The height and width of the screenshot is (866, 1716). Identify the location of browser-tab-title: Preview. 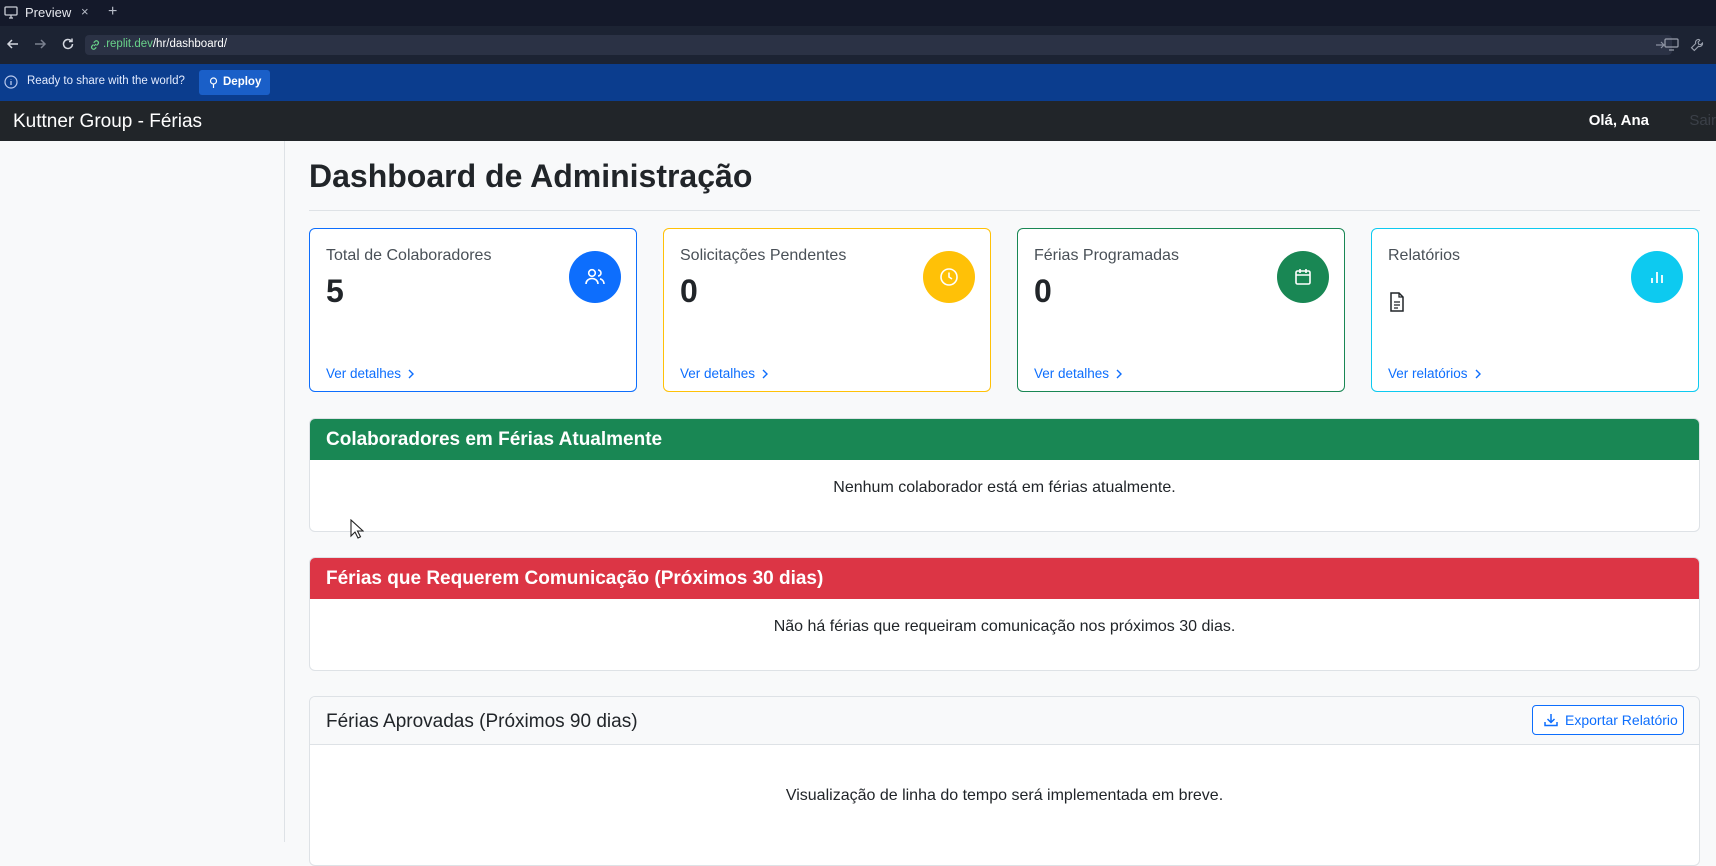
(48, 12).